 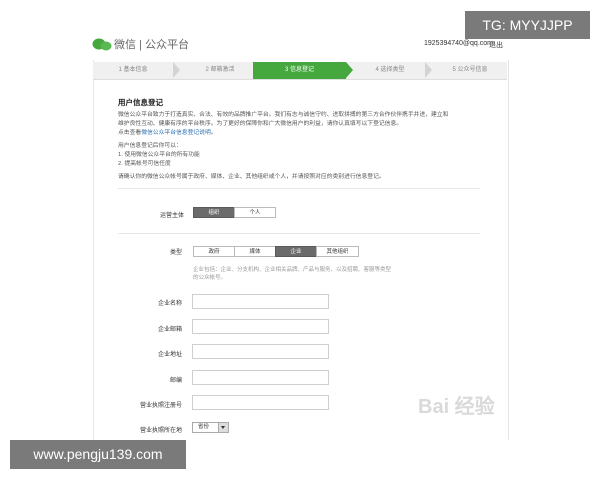 What do you see at coordinates (140, 102) in the screenshot?
I see `page-title: 用户信息登记` at bounding box center [140, 102].